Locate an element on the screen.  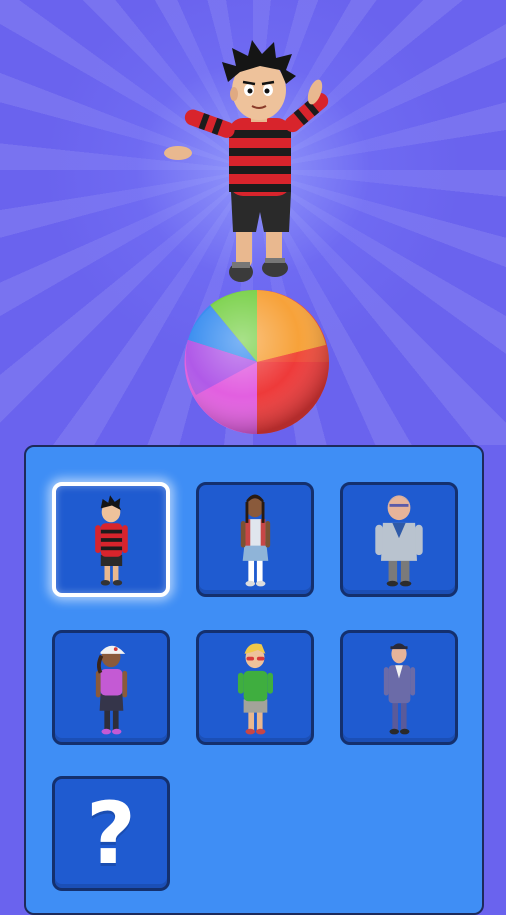
girl-cap-character-icon is located at coordinates (111, 690).